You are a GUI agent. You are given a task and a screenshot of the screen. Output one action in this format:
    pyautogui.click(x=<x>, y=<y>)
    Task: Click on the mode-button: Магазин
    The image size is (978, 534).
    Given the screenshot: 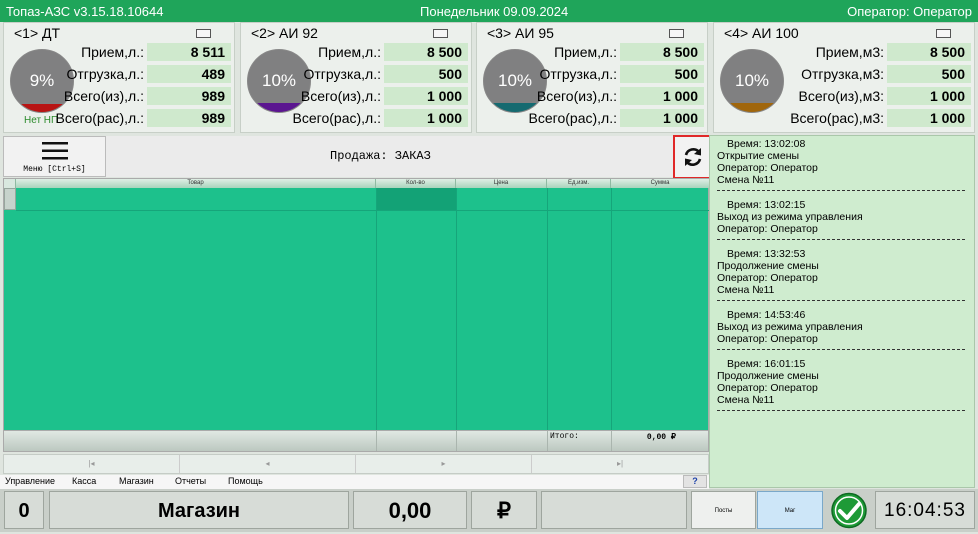 What is the action you would take?
    pyautogui.click(x=199, y=510)
    